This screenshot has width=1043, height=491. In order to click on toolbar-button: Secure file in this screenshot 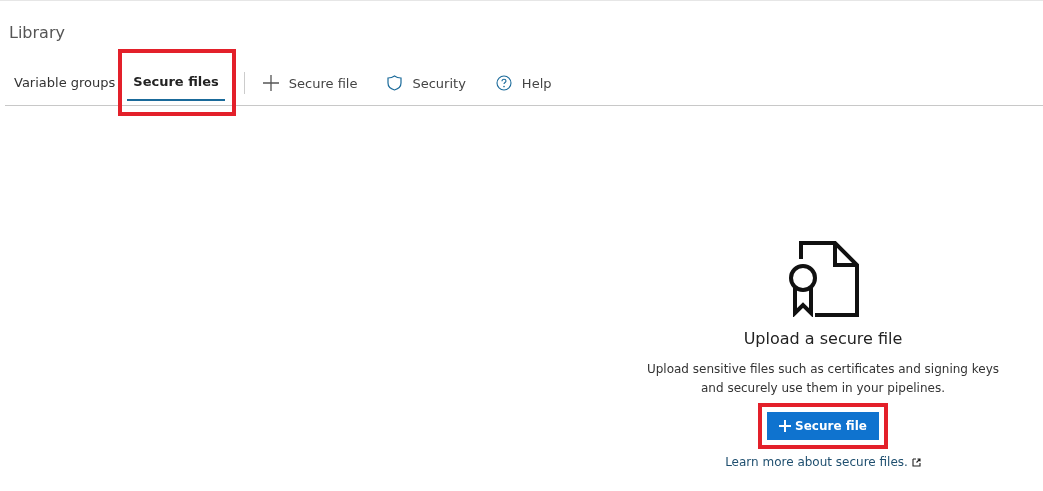, I will do `click(310, 83)`.